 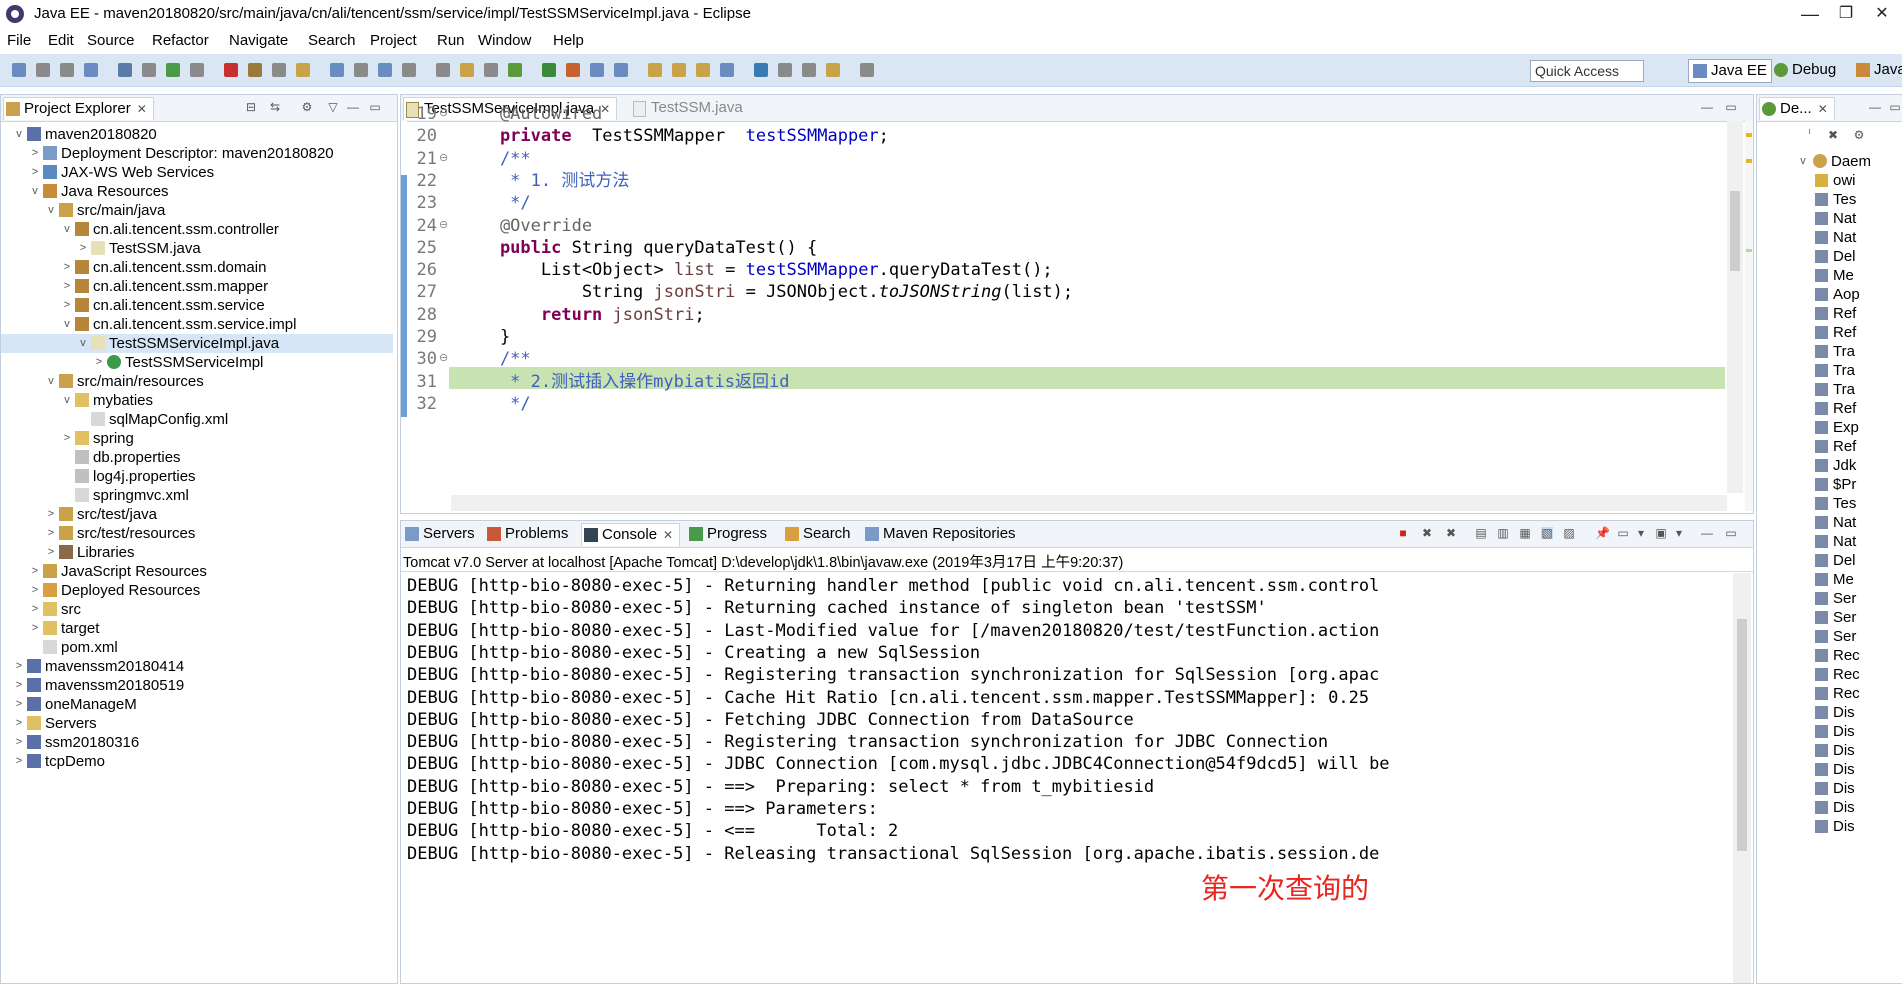 What do you see at coordinates (197, 647) in the screenshot?
I see `tree-node: pom.xml` at bounding box center [197, 647].